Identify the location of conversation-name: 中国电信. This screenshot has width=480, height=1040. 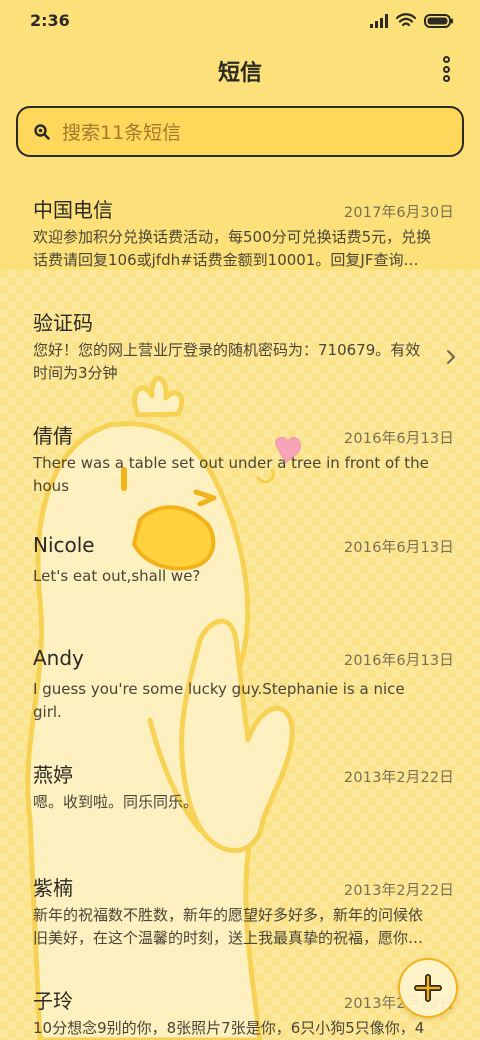
(73, 210).